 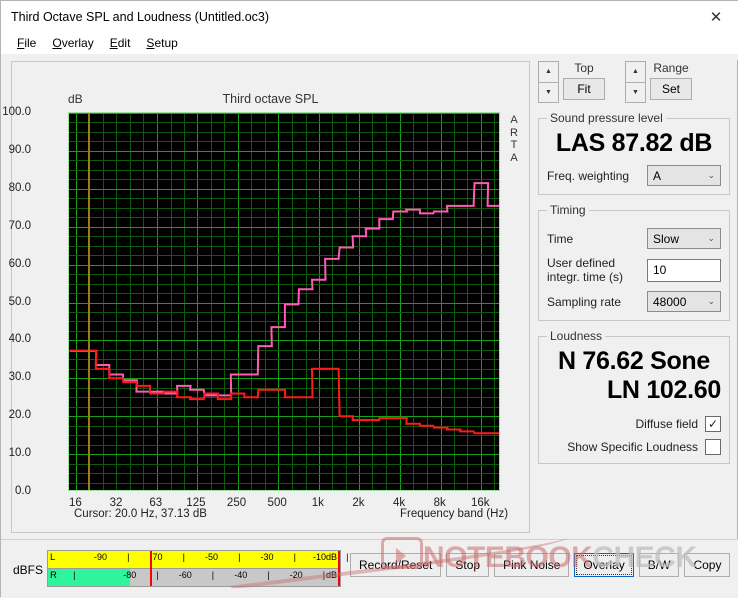 I want to click on level-meter-tick: -50, so click(x=212, y=557).